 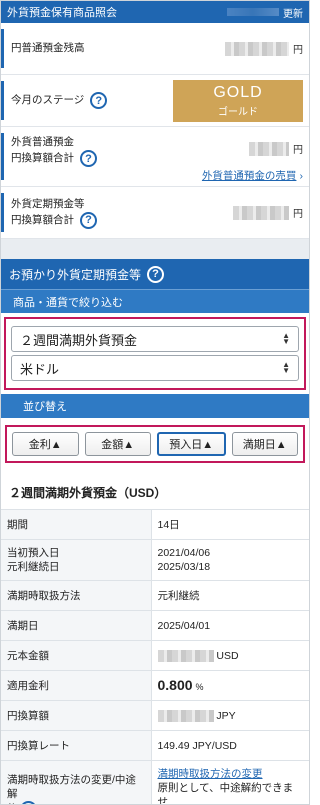 What do you see at coordinates (261, 212) in the screenshot?
I see `fx-time-masked-value` at bounding box center [261, 212].